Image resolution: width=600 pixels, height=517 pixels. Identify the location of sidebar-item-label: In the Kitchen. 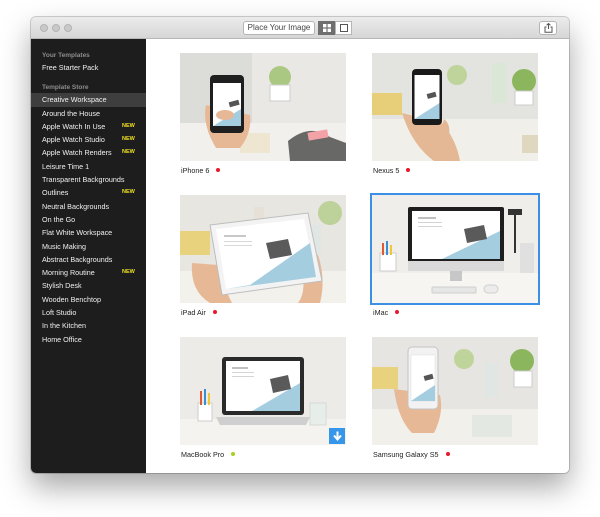
(64, 326).